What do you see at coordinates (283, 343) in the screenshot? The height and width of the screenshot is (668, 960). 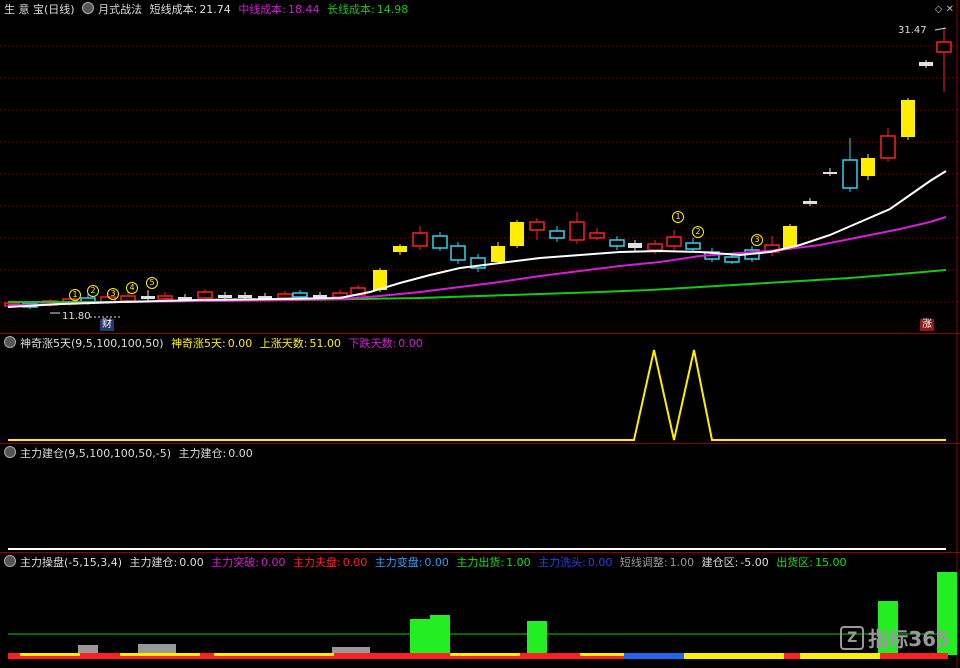 I see `up-days-label: 上涨天数:` at bounding box center [283, 343].